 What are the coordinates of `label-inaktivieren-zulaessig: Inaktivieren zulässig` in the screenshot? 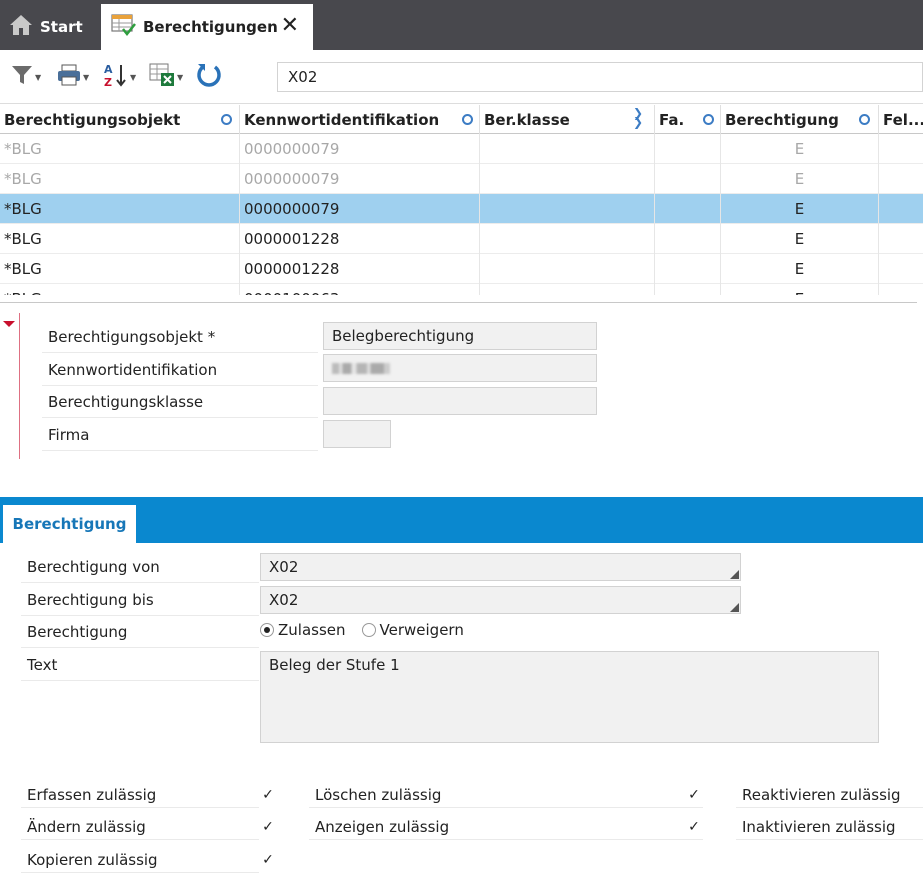 It's located at (829, 827).